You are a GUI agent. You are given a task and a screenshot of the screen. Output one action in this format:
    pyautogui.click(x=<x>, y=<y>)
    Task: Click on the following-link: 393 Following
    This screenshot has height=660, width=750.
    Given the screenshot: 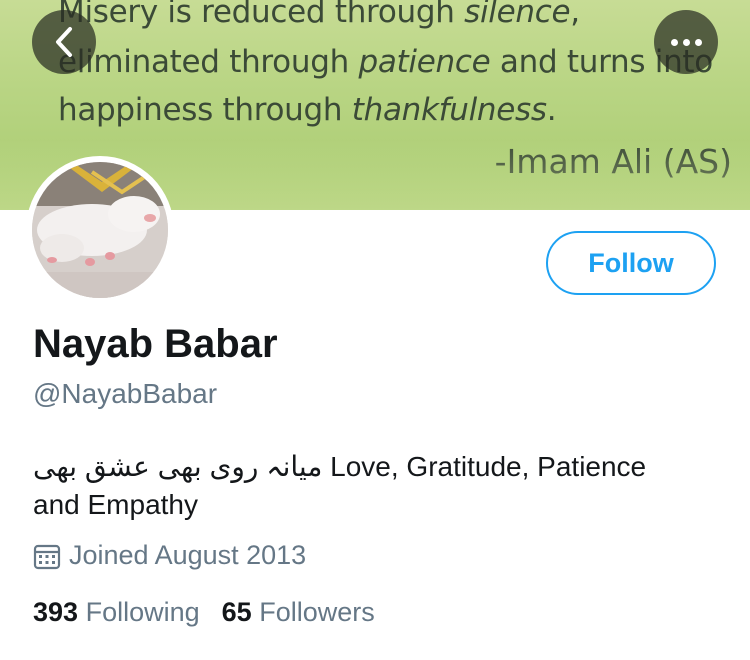 What is the action you would take?
    pyautogui.click(x=116, y=612)
    